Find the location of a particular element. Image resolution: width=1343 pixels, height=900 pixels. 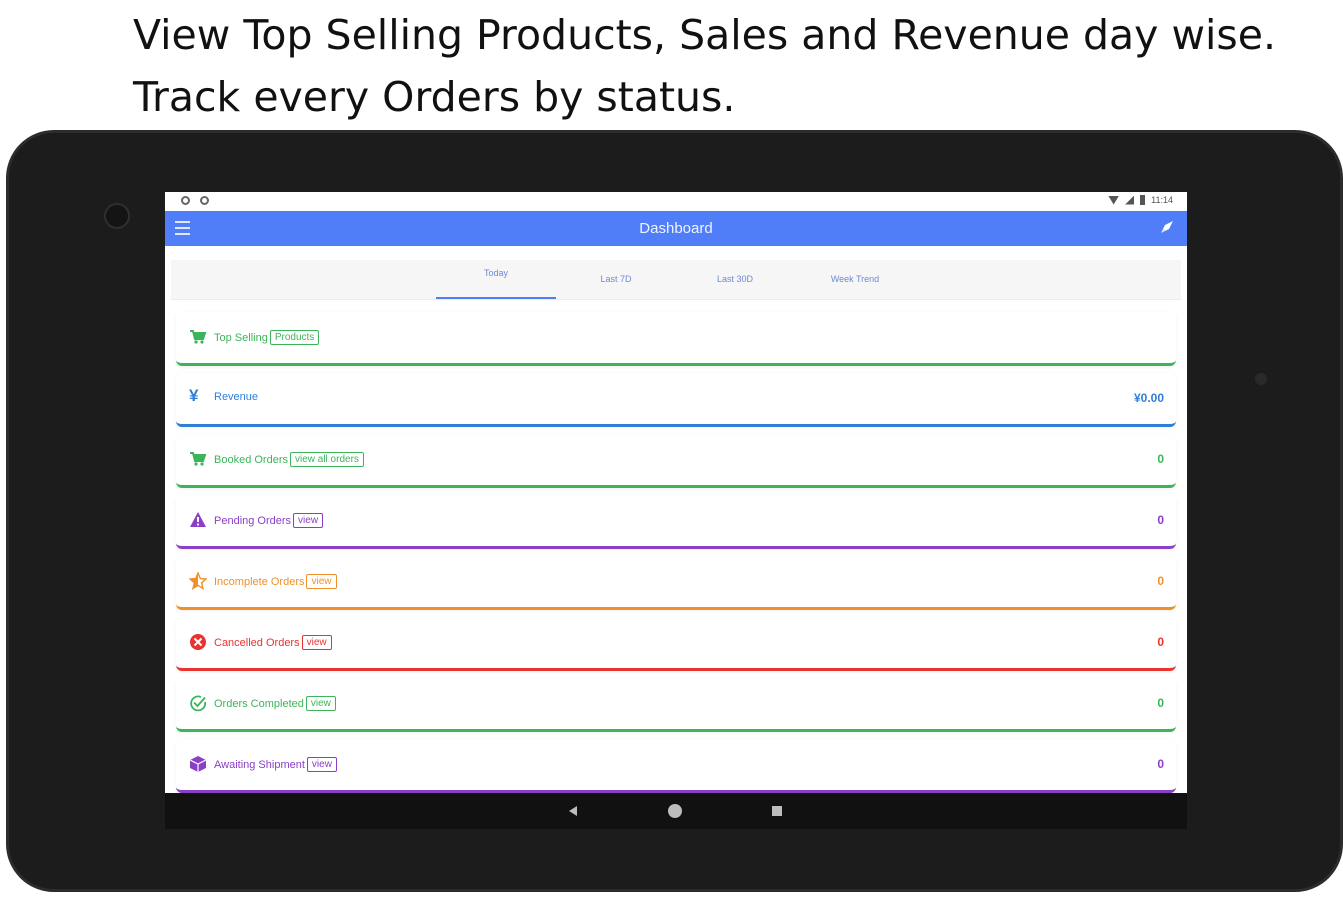

card-revenue: ¥ Revenue ¥0.00 is located at coordinates (676, 400).